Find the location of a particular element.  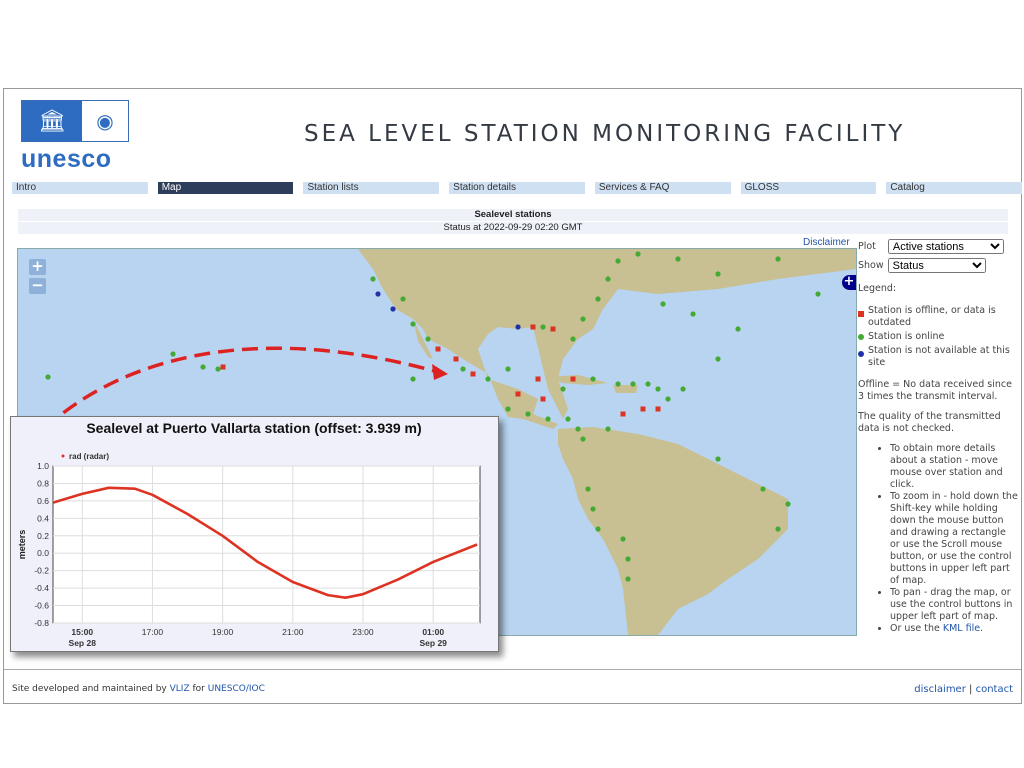

tab-station-details: Station details is located at coordinates (517, 188).